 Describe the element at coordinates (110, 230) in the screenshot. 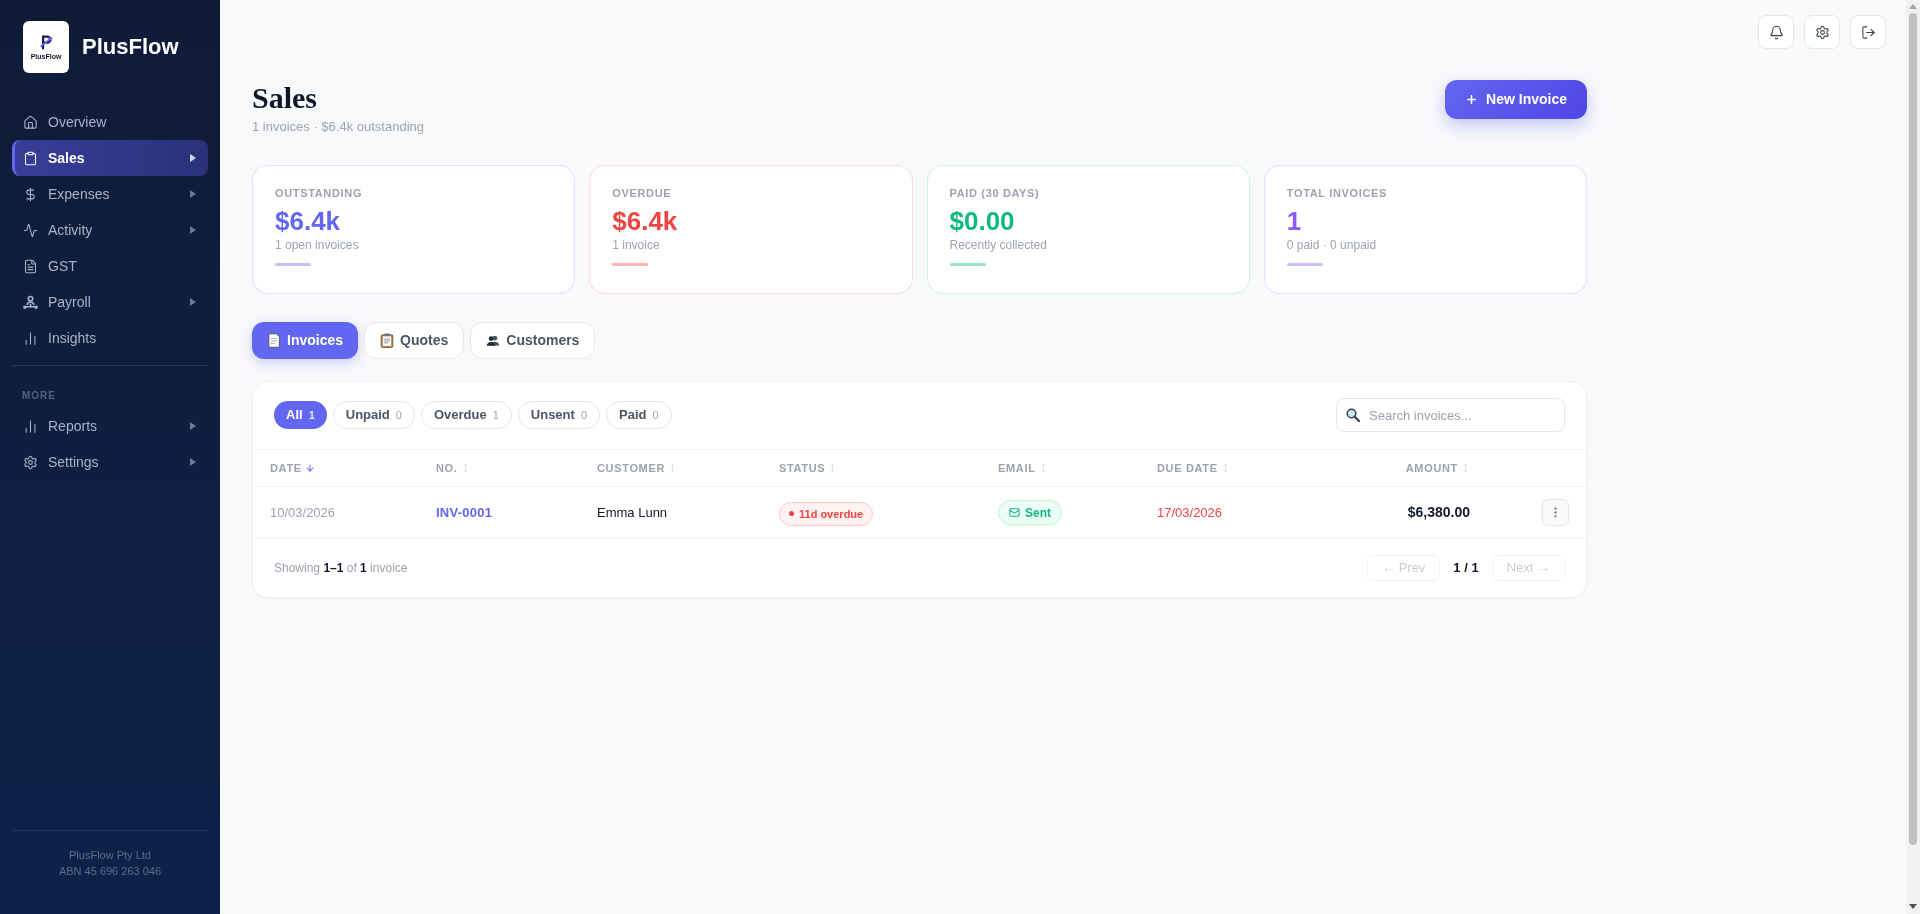

I see `sidebar-nav-item: Activity` at that location.